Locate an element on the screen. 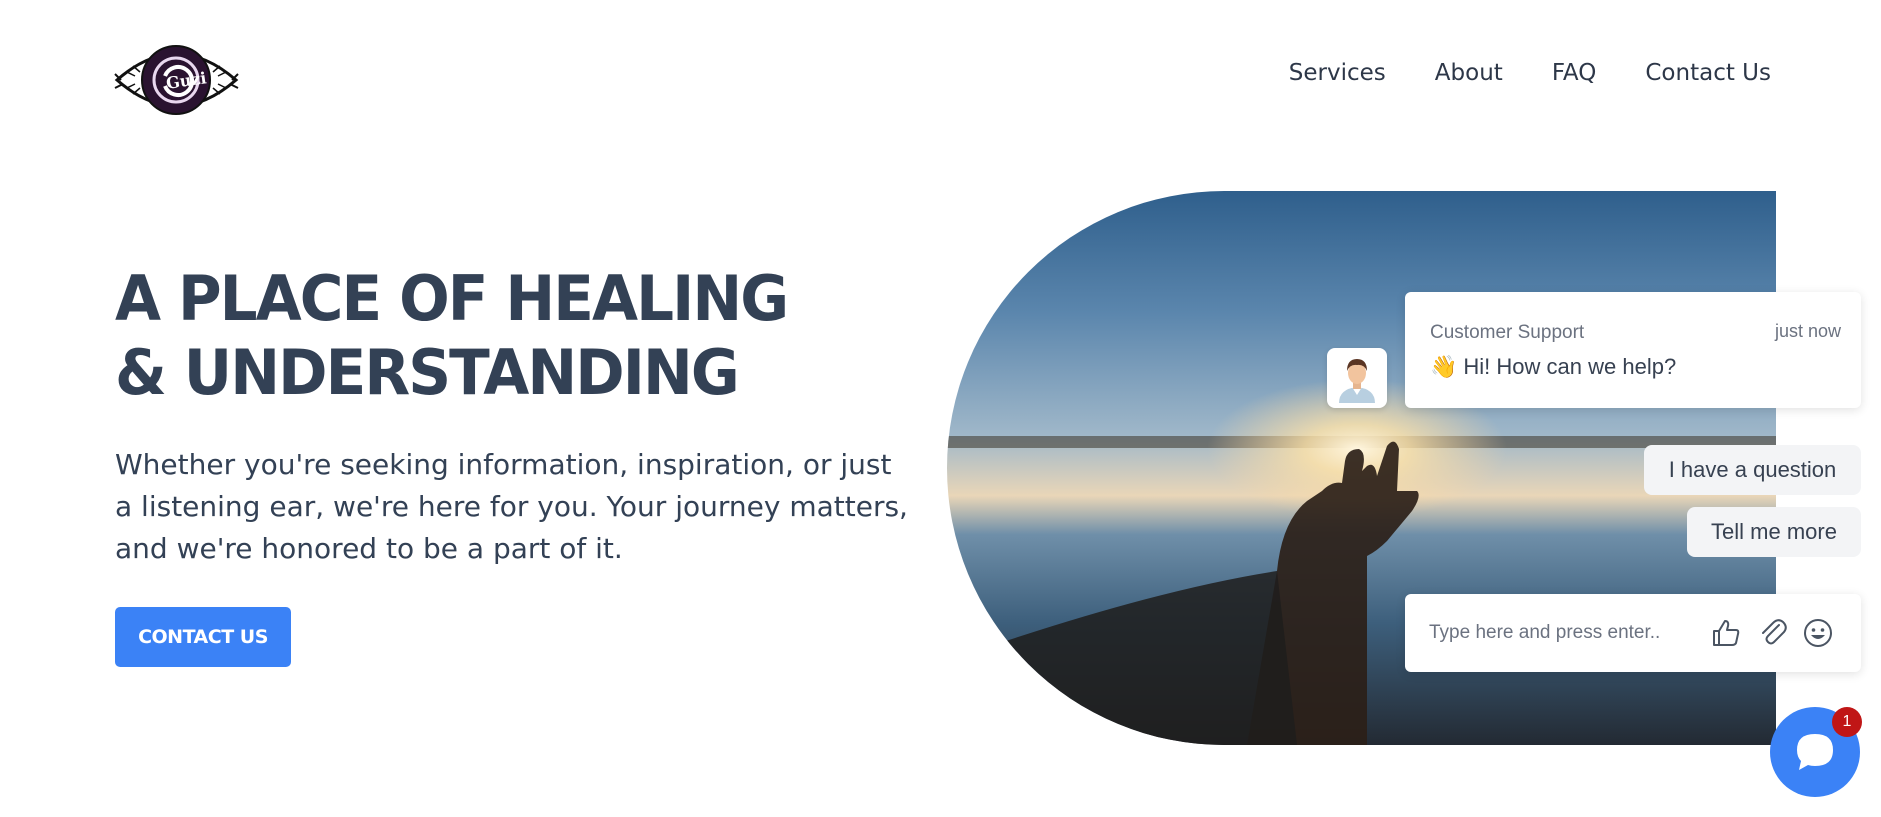 This screenshot has width=1881, height=817. nav-services-link: Services is located at coordinates (1337, 73).